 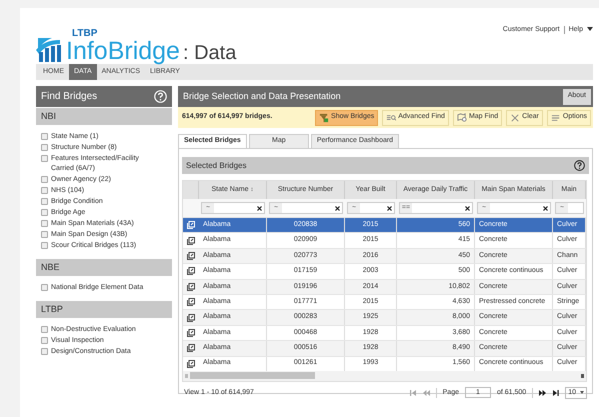 What do you see at coordinates (579, 165) in the screenshot?
I see `help-icon` at bounding box center [579, 165].